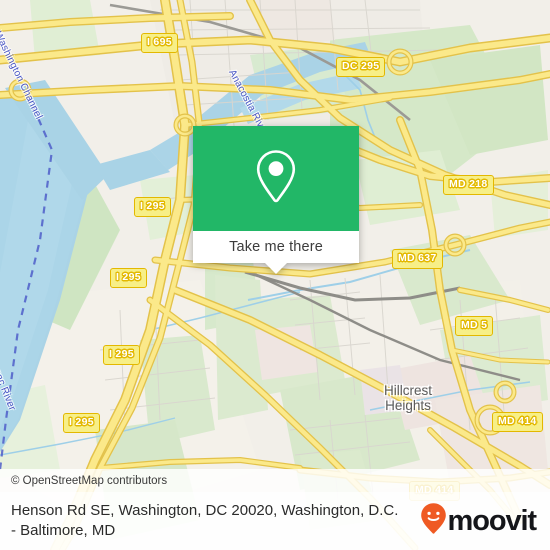  I want to click on take-me-there-label: Take me there, so click(276, 246).